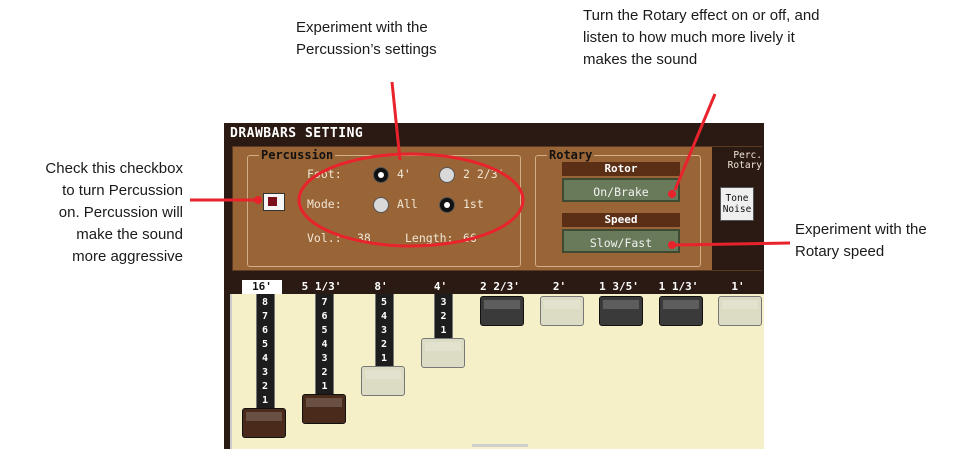 This screenshot has height=449, width=964. I want to click on callout-line: listen to how much more lively it, so click(689, 37).